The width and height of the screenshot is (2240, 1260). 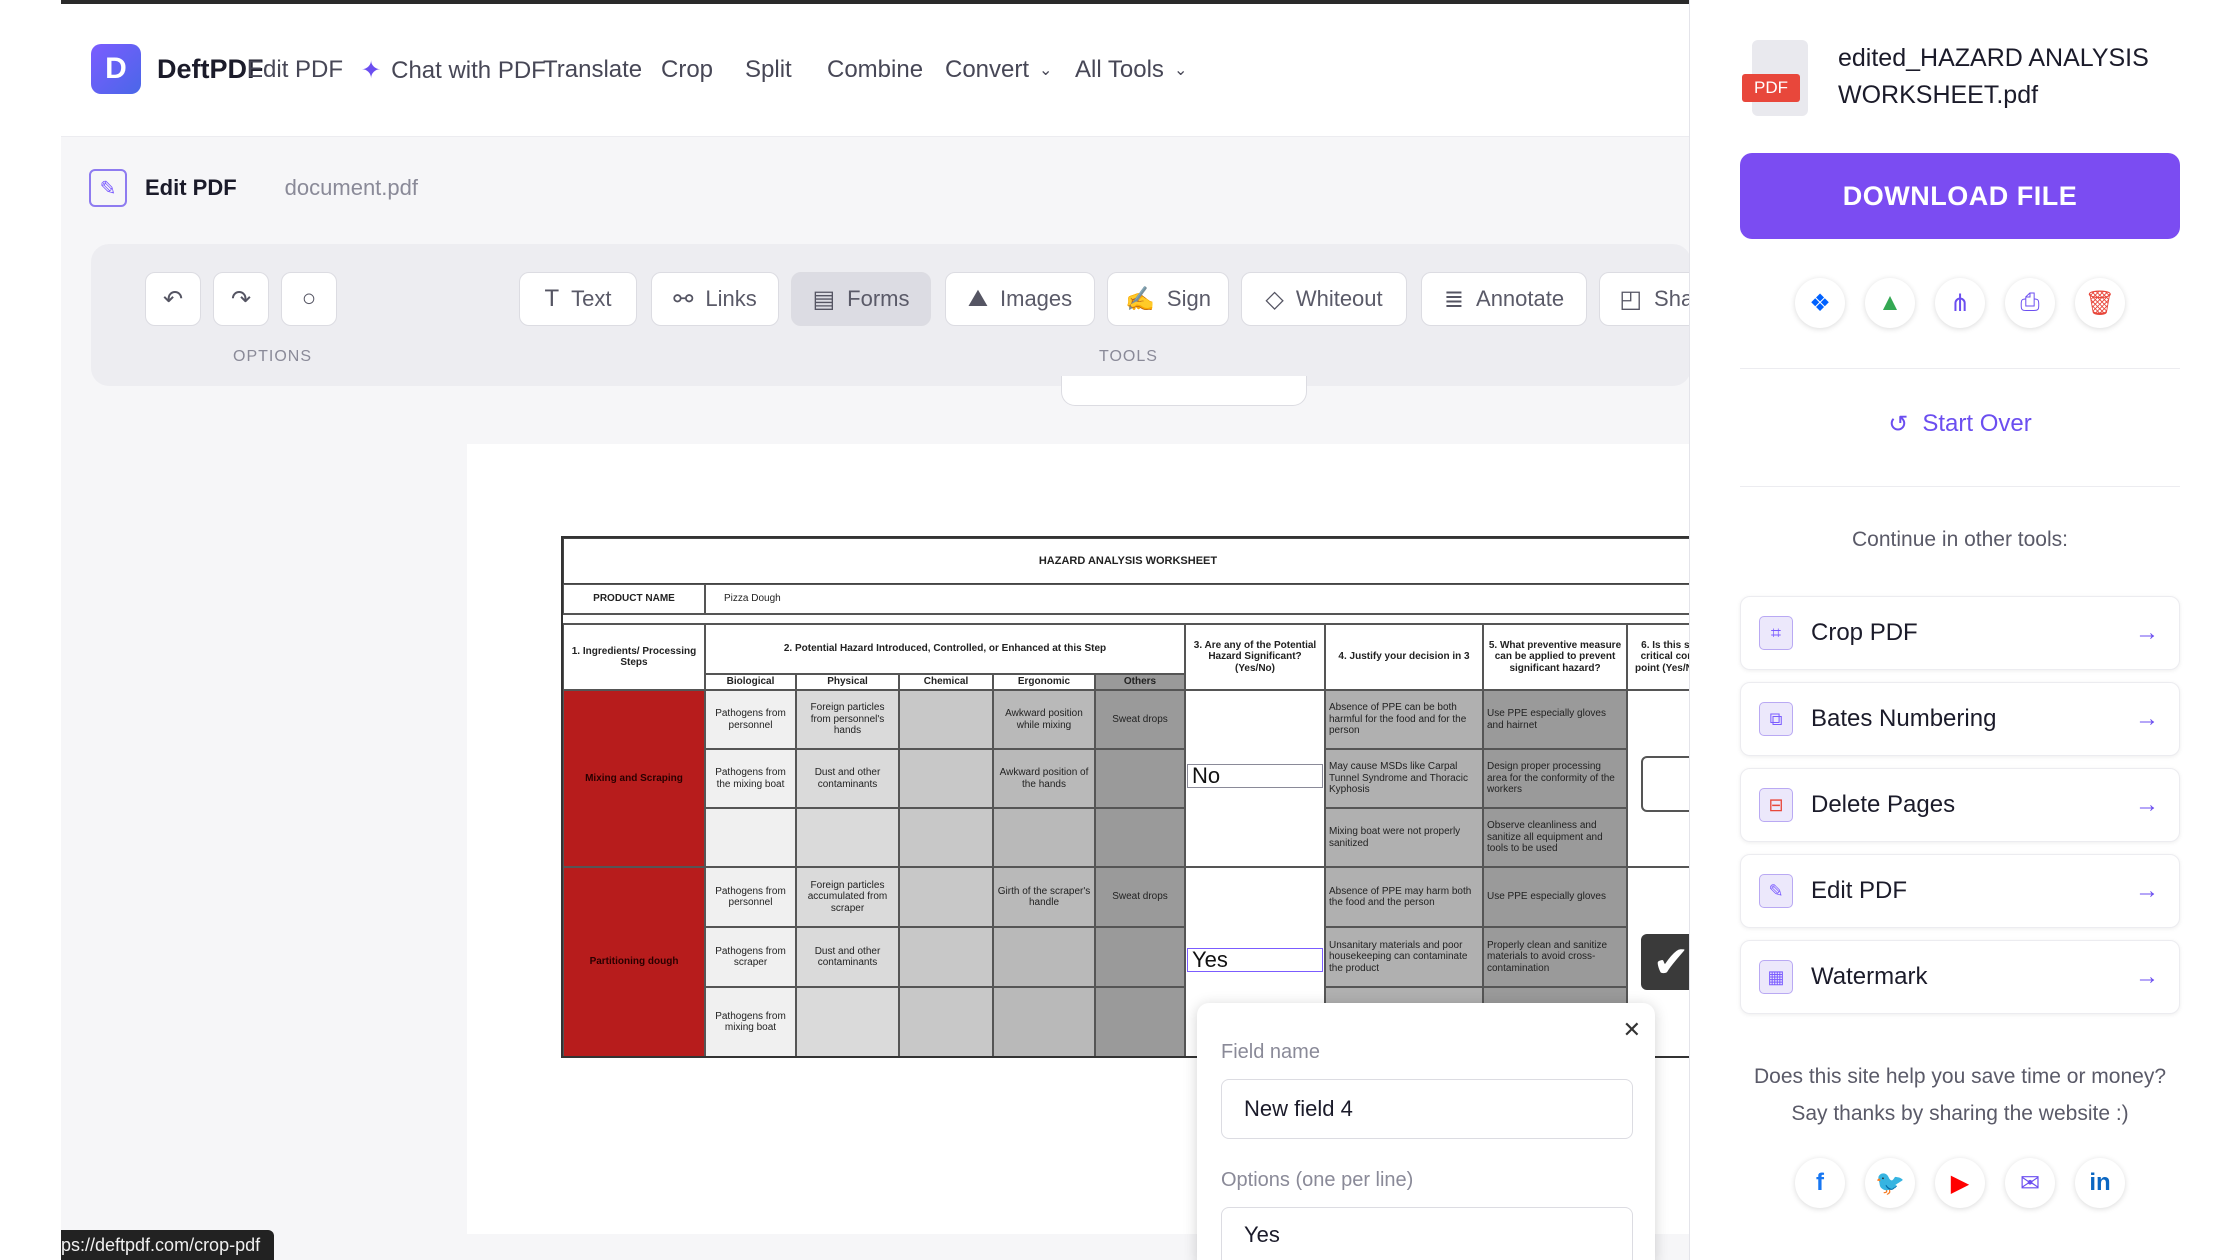 I want to click on tool-text: T Text, so click(x=578, y=299).